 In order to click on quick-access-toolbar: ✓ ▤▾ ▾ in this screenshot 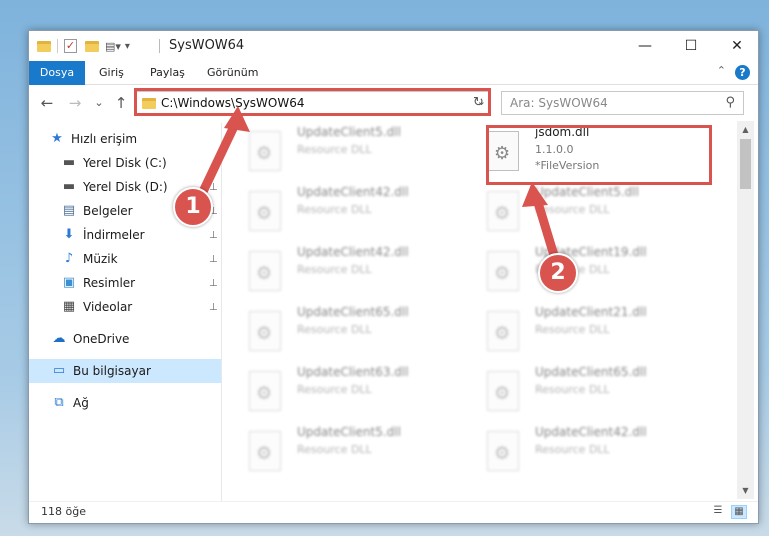, I will do `click(83, 46)`.